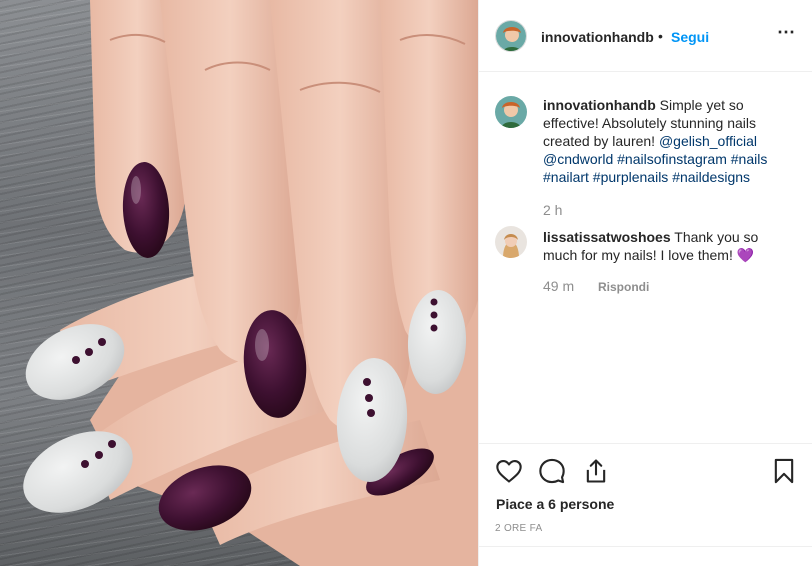 The height and width of the screenshot is (568, 812). I want to click on purple-heart-emoji: 💜, so click(745, 255).